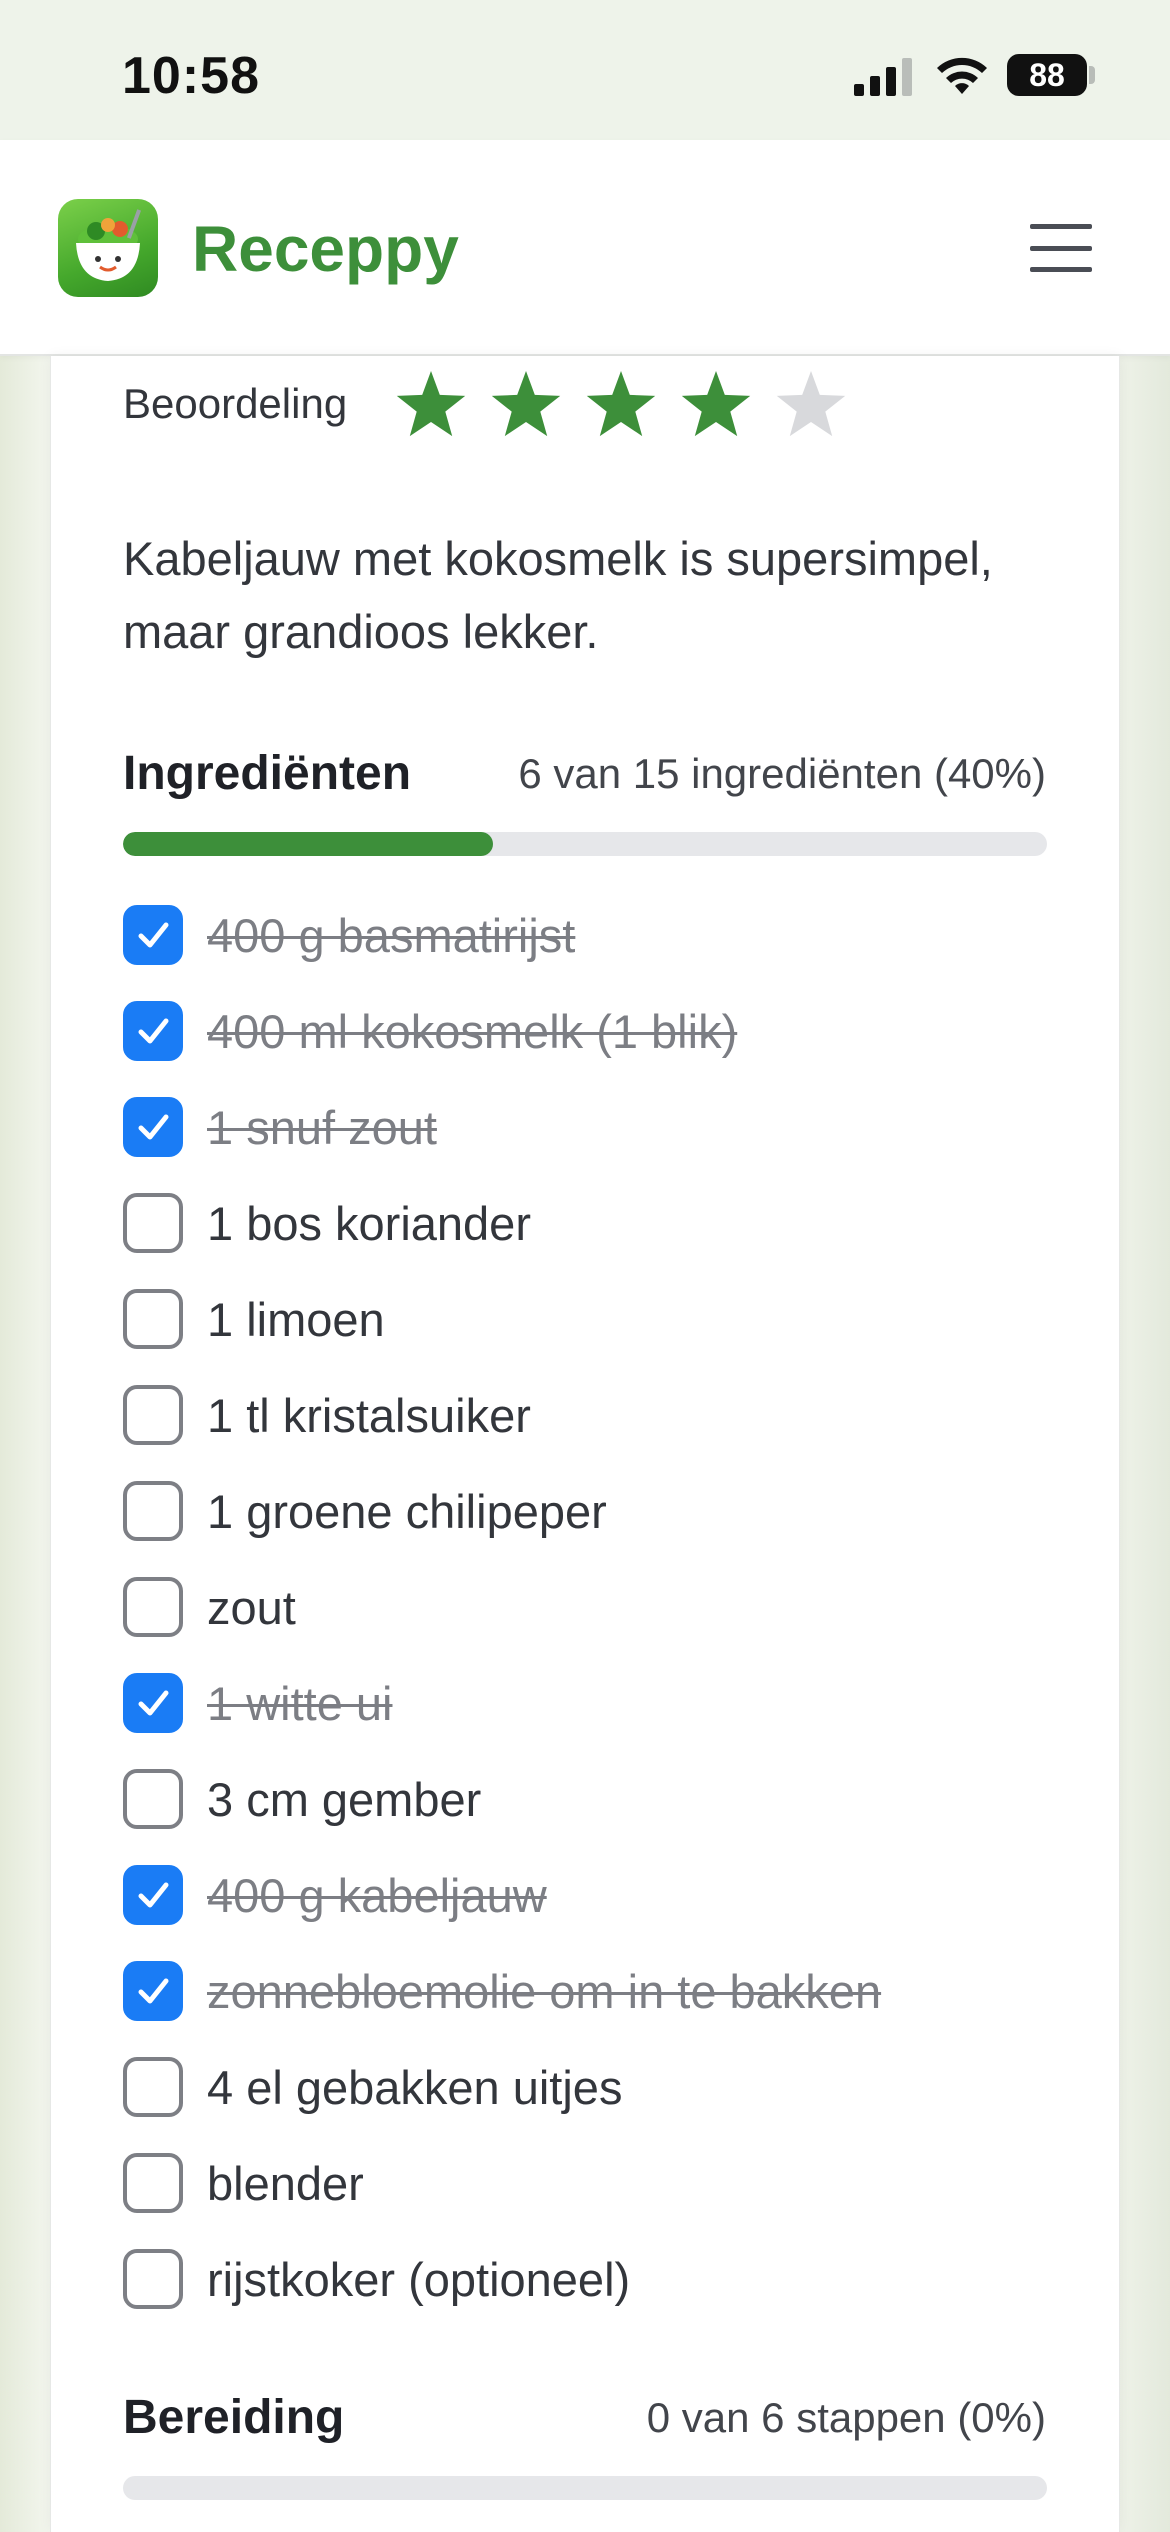 The image size is (1170, 2532). Describe the element at coordinates (811, 404) in the screenshot. I see `star-empty-icon` at that location.